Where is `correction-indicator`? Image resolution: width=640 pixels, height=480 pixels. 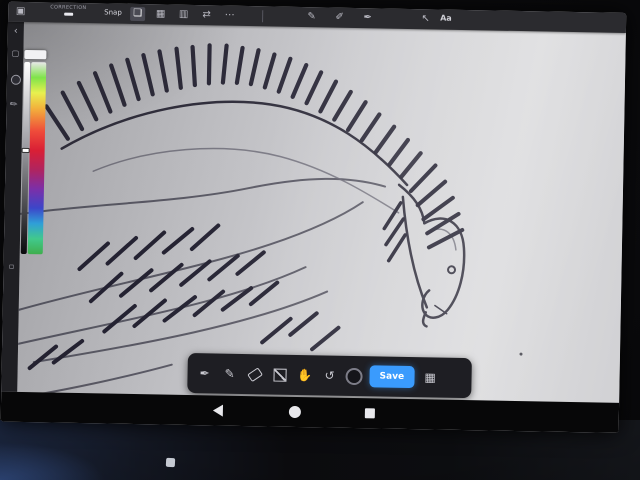
correction-indicator is located at coordinates (68, 14).